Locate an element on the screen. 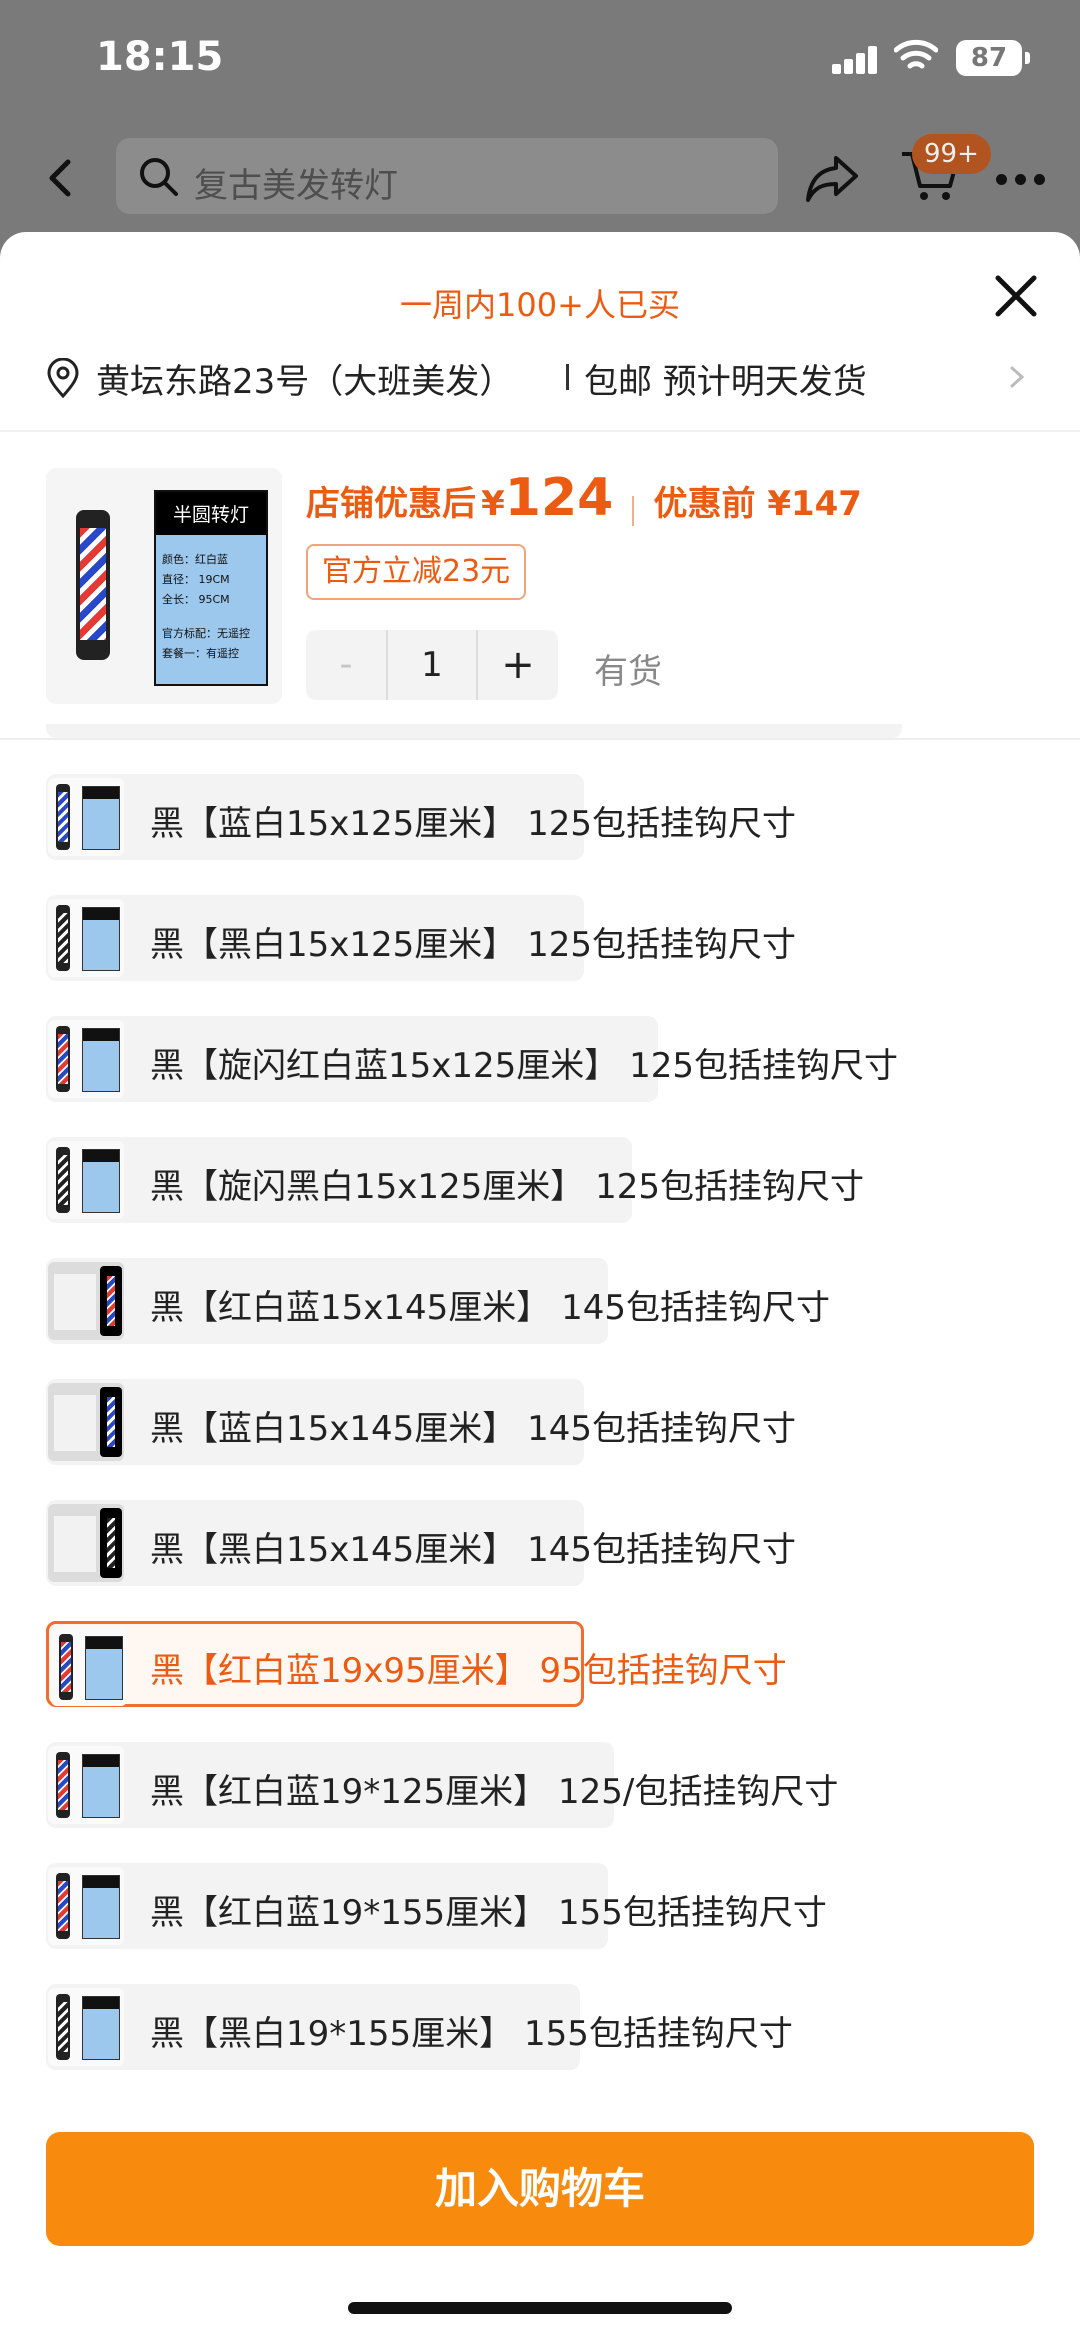  variant-option: 黑【旋闪黑白15x125厘米】 125包括挂钩尺寸 is located at coordinates (455, 1180).